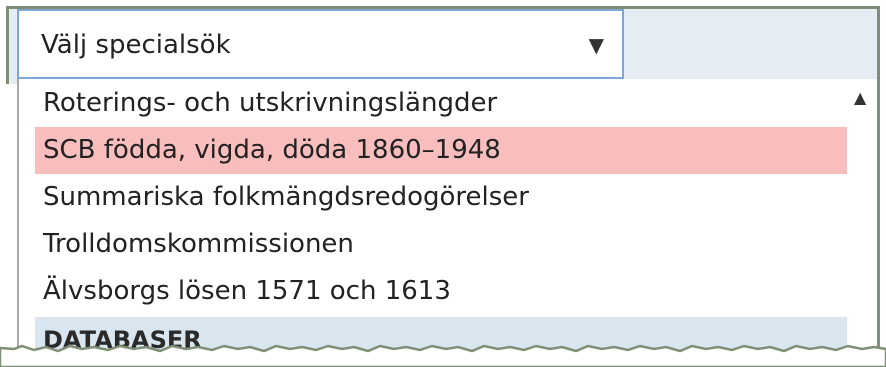 The width and height of the screenshot is (886, 367). Describe the element at coordinates (441, 197) in the screenshot. I see `list-item: Summariska folkmängdsredogörelser` at that location.